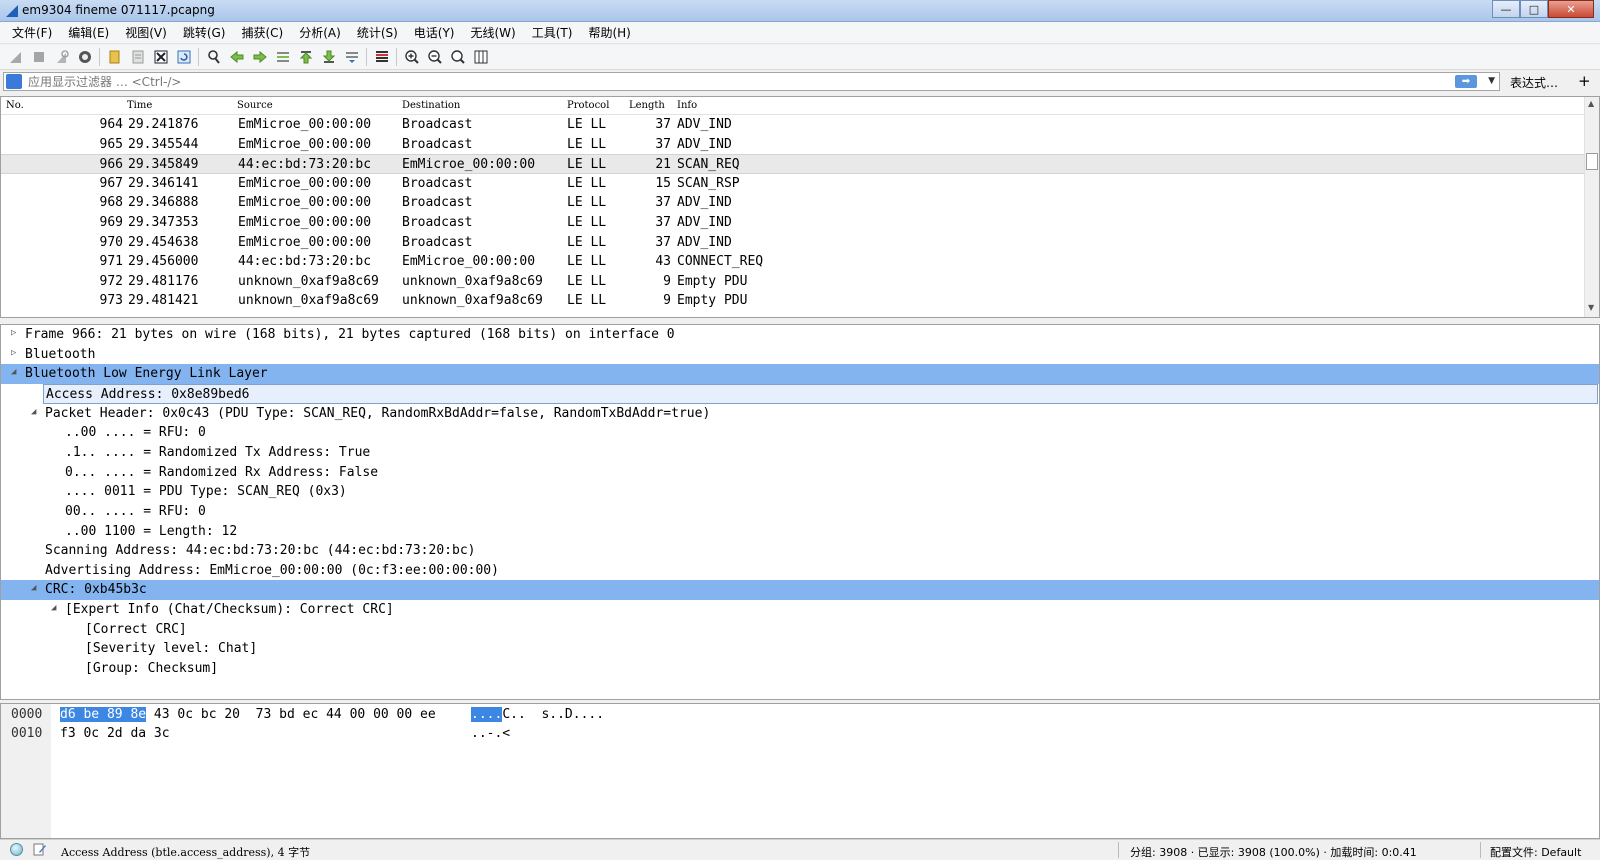 This screenshot has width=1600, height=860. What do you see at coordinates (61, 57) in the screenshot?
I see `restart-capture-button` at bounding box center [61, 57].